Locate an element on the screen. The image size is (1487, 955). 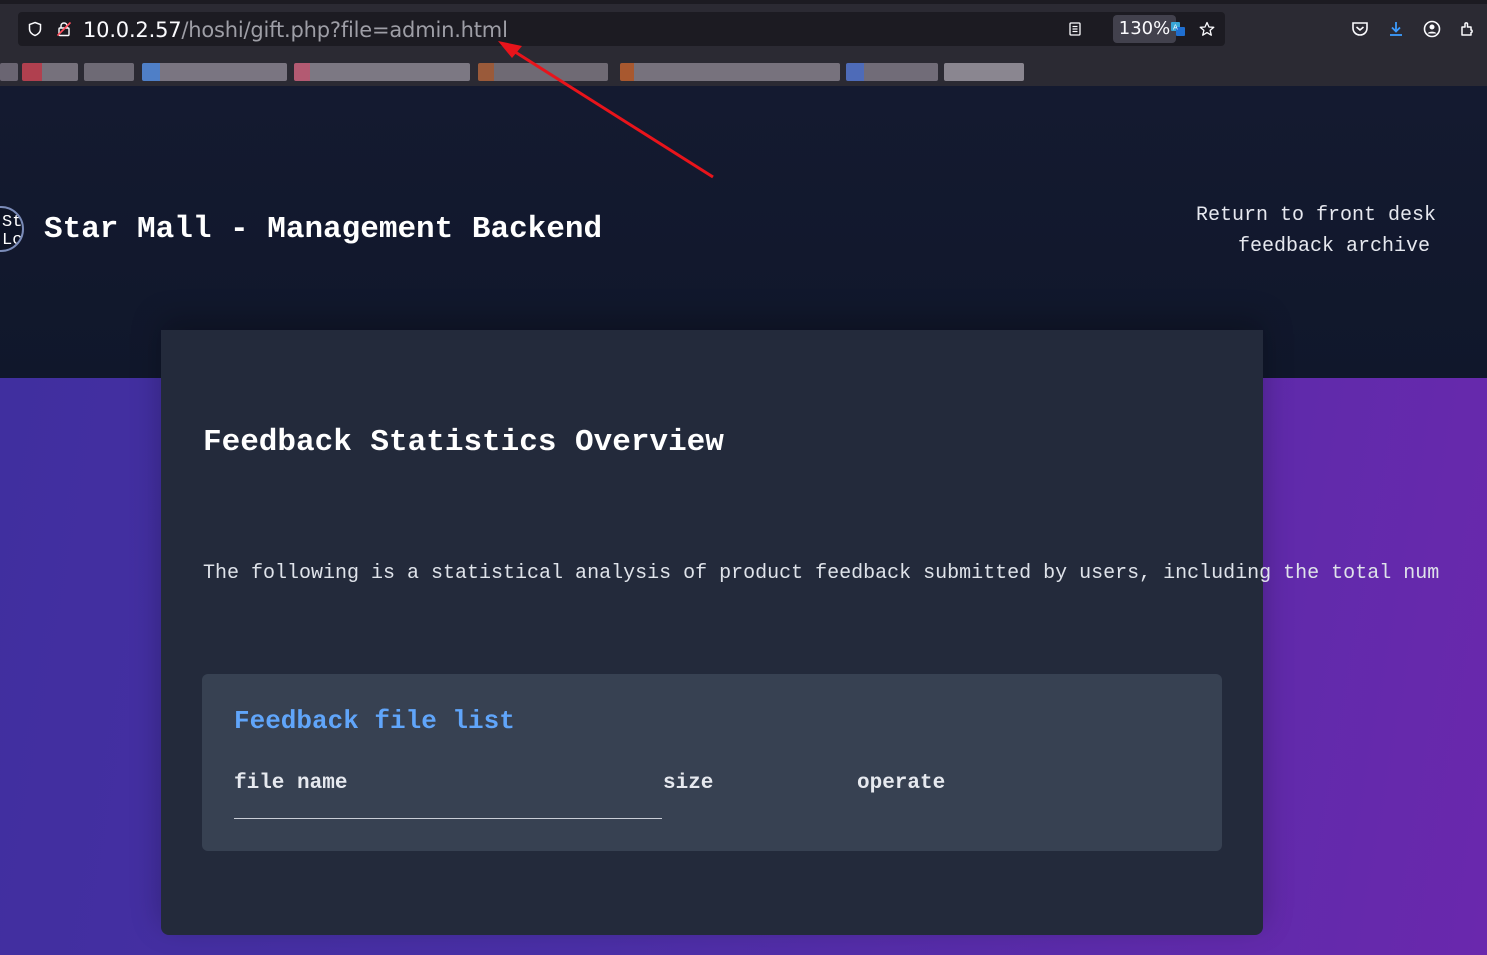
bookmarks-toolbar is located at coordinates (515, 72).